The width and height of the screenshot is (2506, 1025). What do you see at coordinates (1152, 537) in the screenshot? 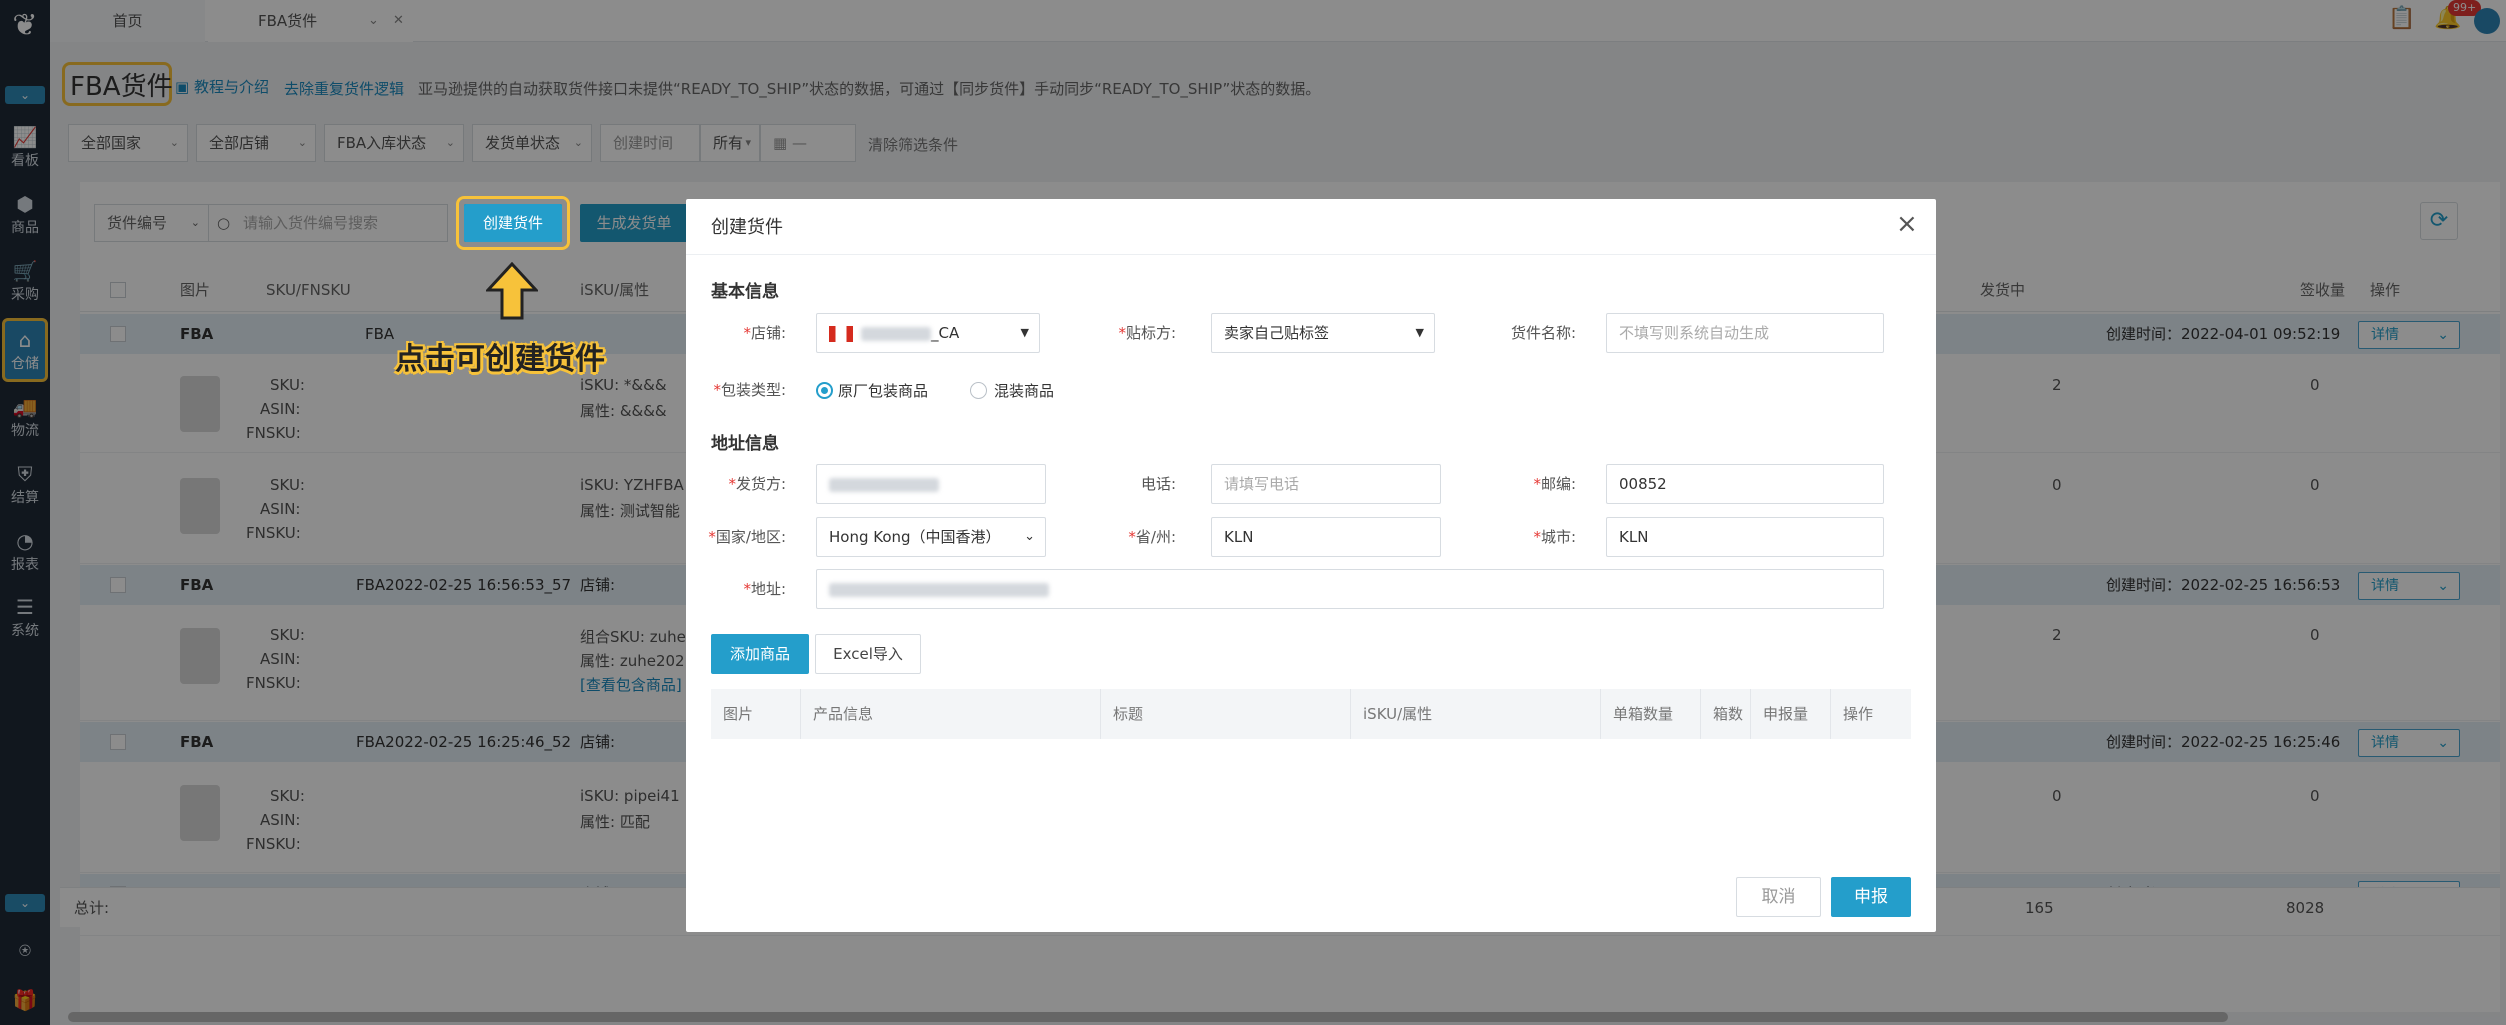
I see `province-field-label: *省/州:` at bounding box center [1152, 537].